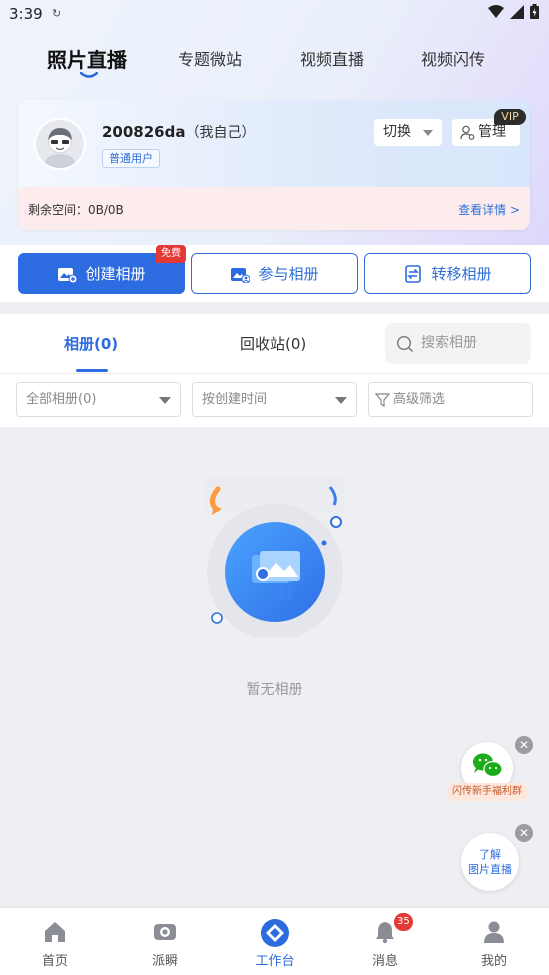  What do you see at coordinates (494, 932) in the screenshot?
I see `person-icon` at bounding box center [494, 932].